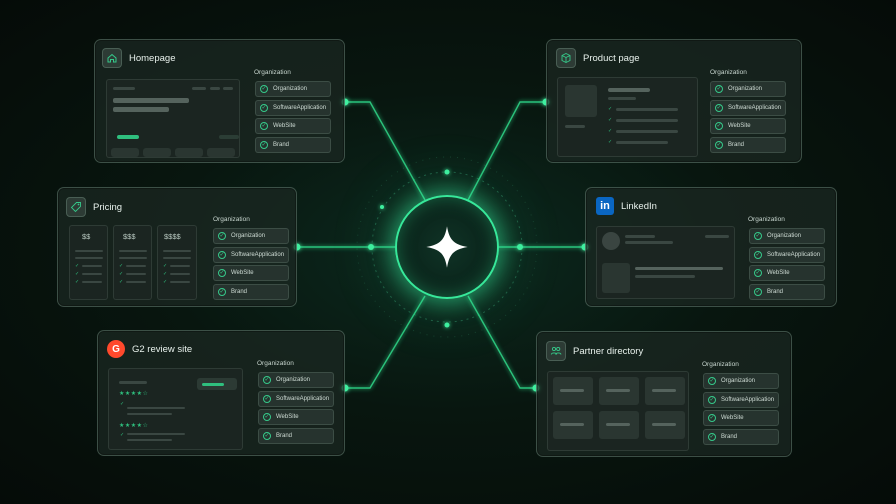 The width and height of the screenshot is (896, 504). Describe the element at coordinates (556, 351) in the screenshot. I see `people-icon` at that location.